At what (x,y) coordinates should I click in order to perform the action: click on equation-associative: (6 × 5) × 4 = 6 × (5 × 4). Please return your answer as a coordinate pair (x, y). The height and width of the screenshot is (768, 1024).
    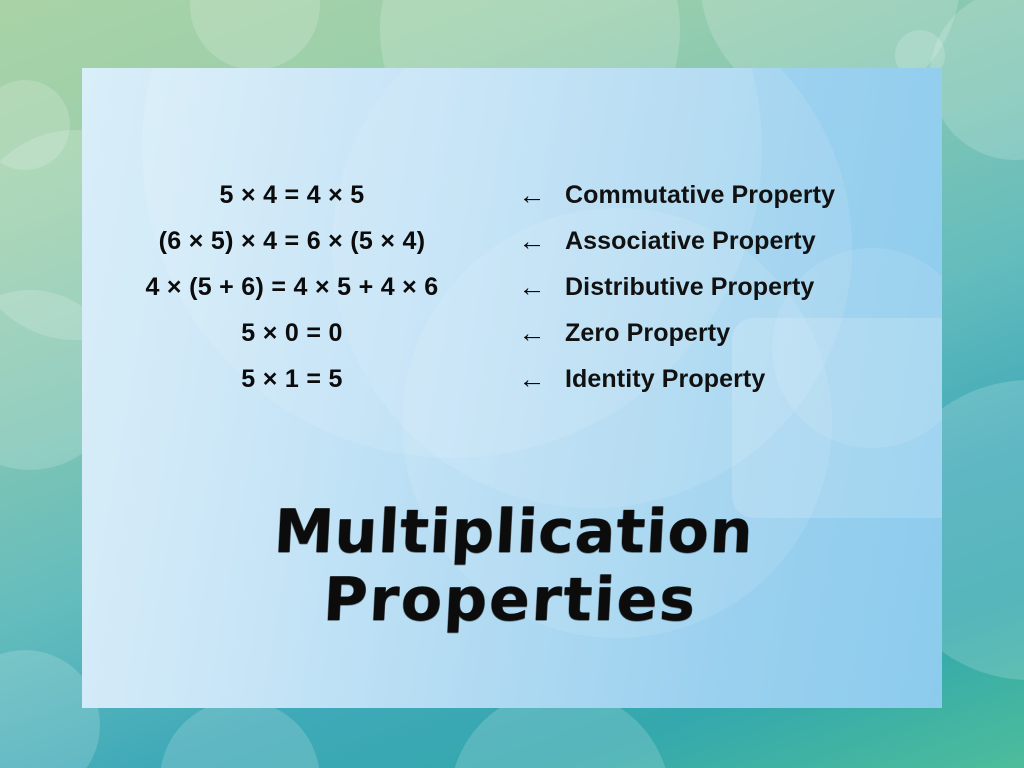
    Looking at the image, I should click on (292, 240).